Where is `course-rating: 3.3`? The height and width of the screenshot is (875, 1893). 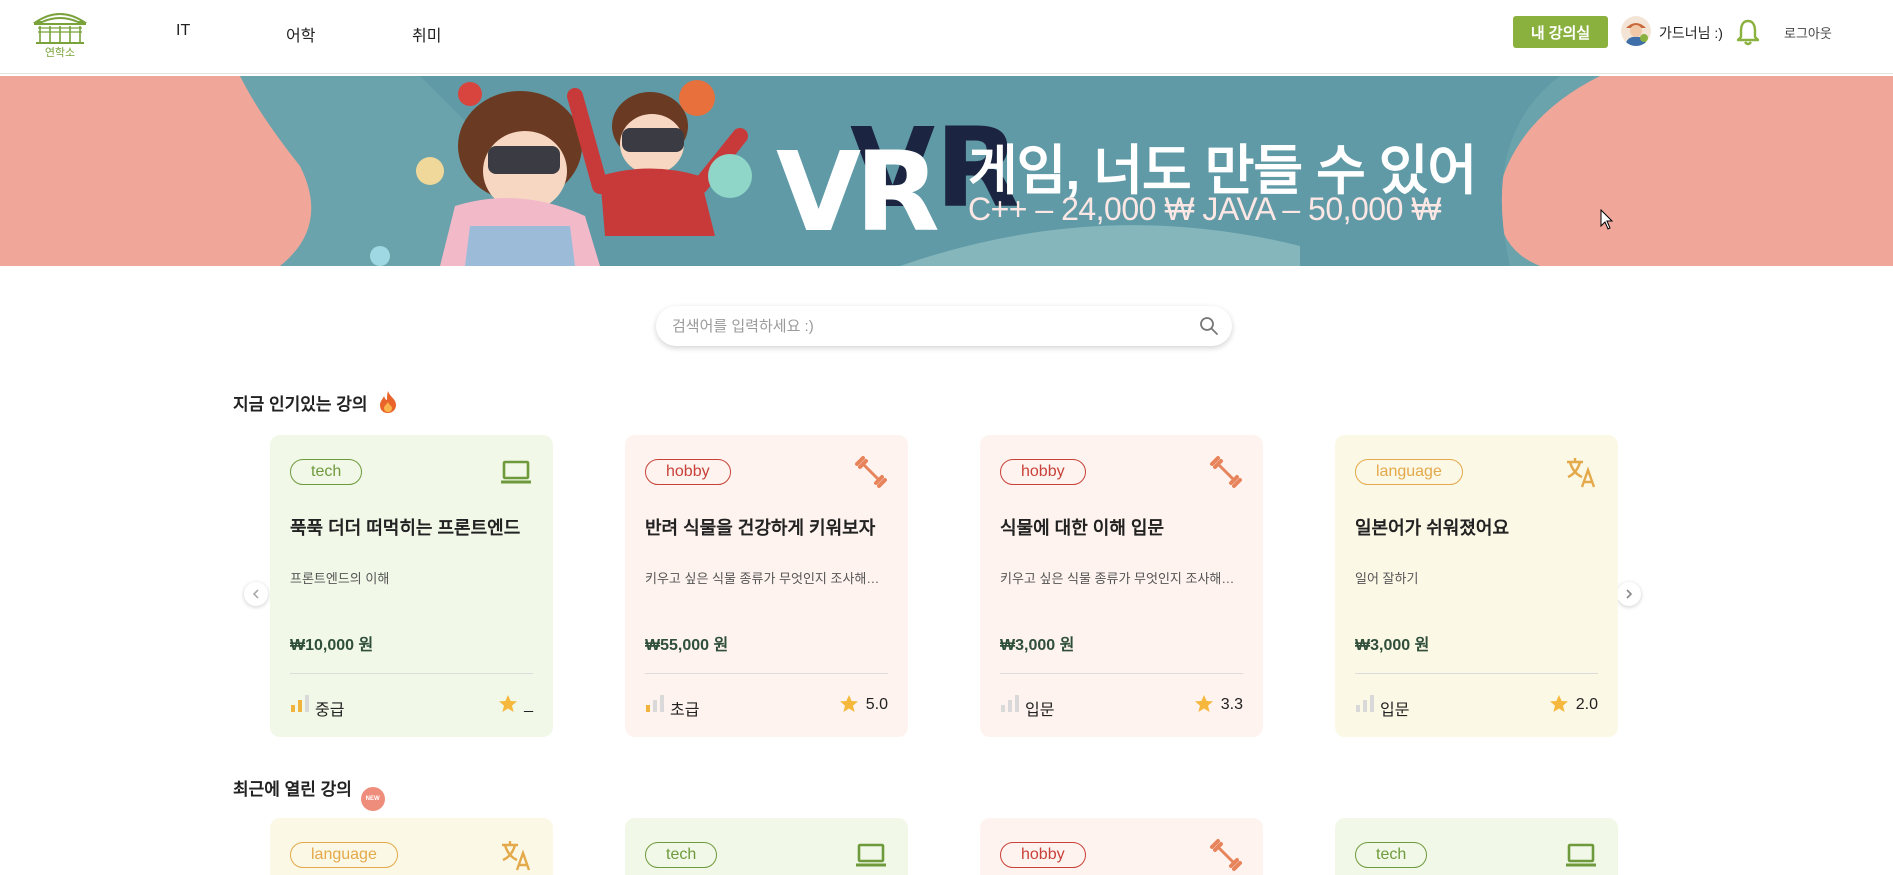 course-rating: 3.3 is located at coordinates (1231, 704).